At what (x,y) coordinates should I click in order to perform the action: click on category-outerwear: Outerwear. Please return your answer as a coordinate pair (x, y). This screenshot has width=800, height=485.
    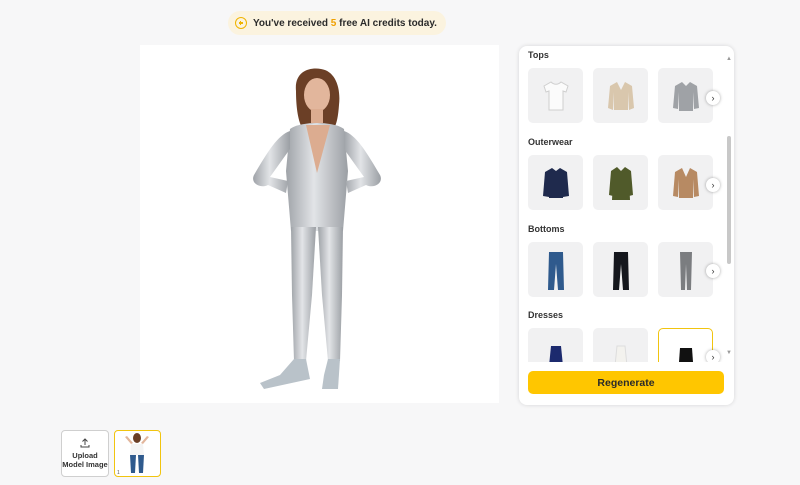
    Looking at the image, I should click on (620, 173).